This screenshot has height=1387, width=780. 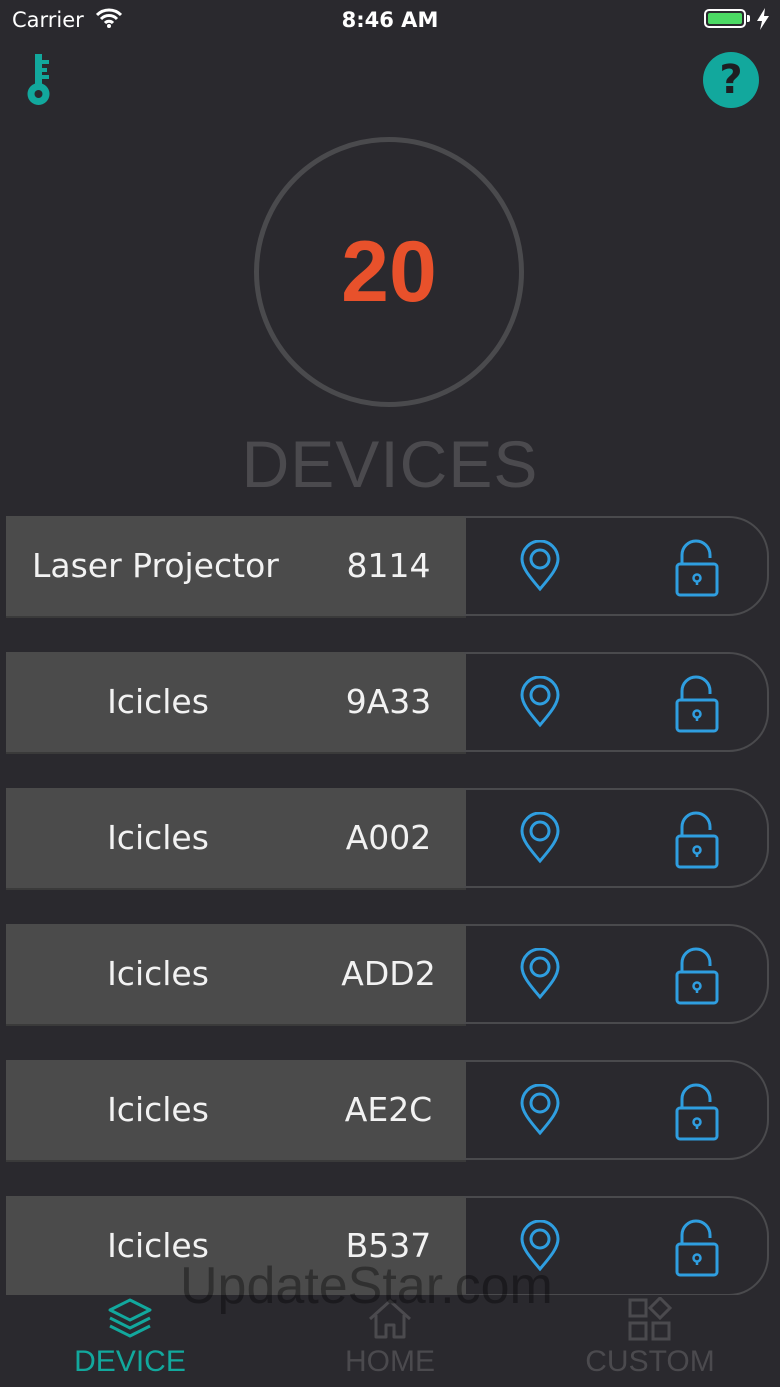 I want to click on battery-tip, so click(x=748, y=18).